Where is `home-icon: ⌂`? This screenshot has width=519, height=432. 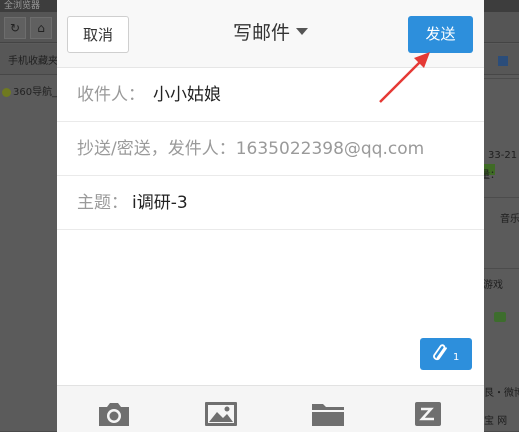 home-icon: ⌂ is located at coordinates (41, 28).